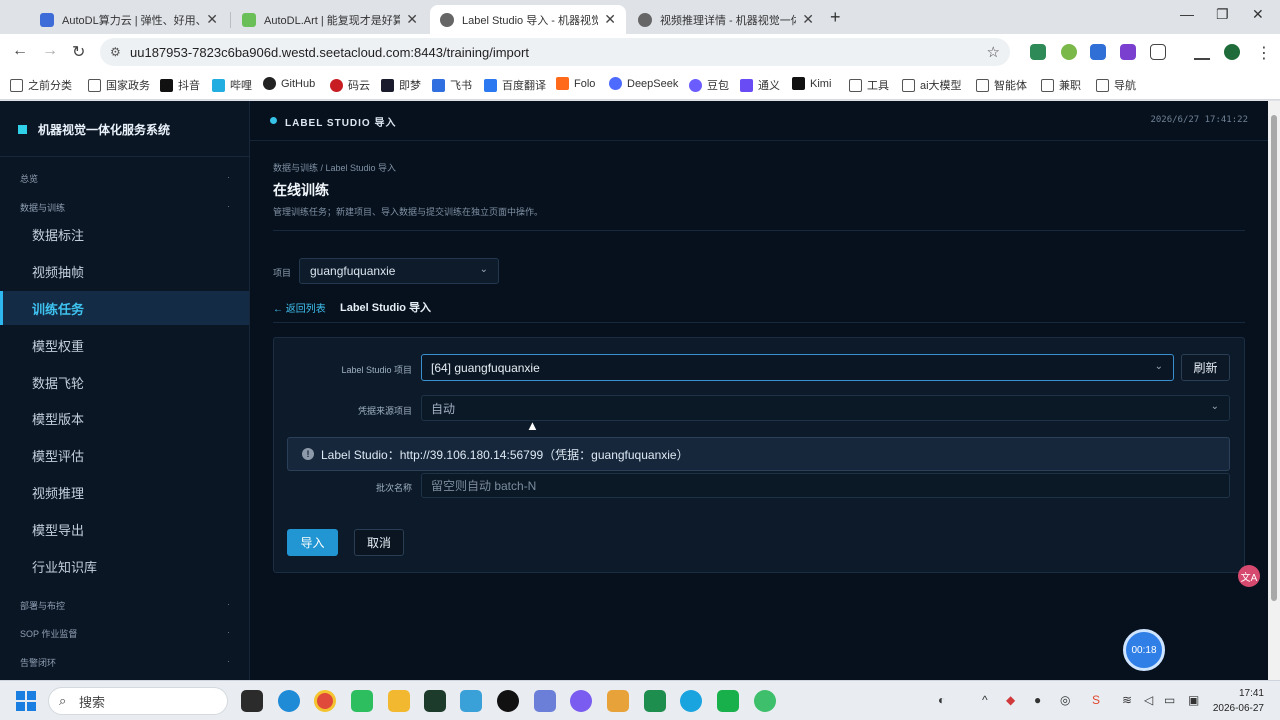 This screenshot has width=1280, height=720. Describe the element at coordinates (124, 308) in the screenshot. I see `sidebar-item-training-tasks: 训练任务` at that location.